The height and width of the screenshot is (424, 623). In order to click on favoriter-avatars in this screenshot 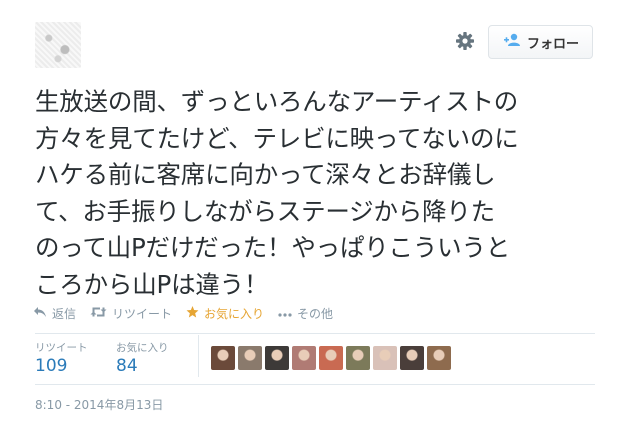, I will do `click(331, 358)`.